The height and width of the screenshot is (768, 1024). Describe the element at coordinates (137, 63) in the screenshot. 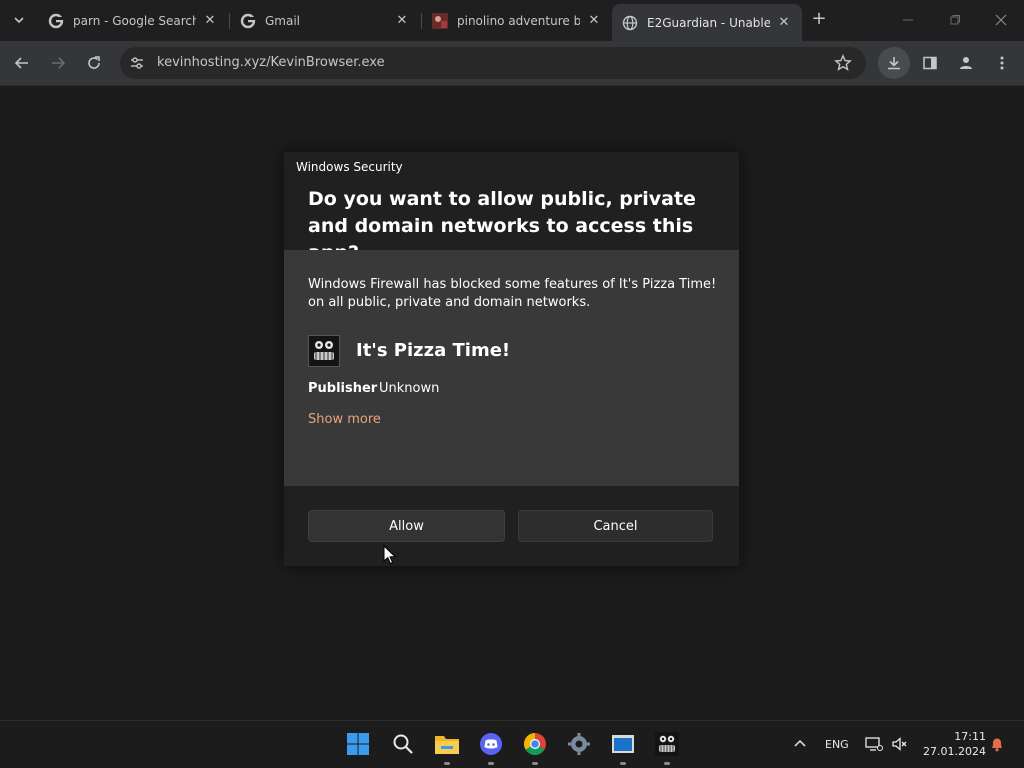

I see `site-settings-icon` at that location.